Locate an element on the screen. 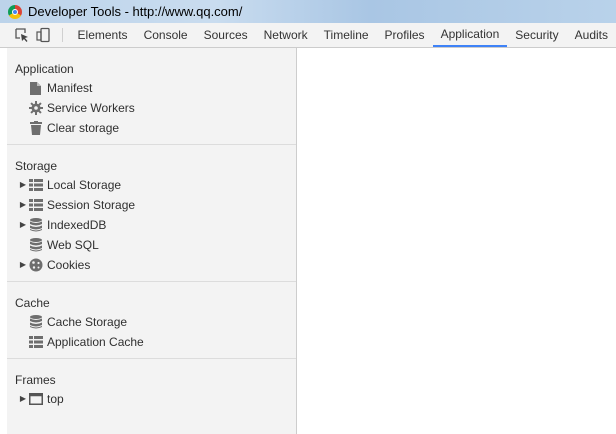 The image size is (616, 434). sidebar-item-label: Application Cache is located at coordinates (95, 342).